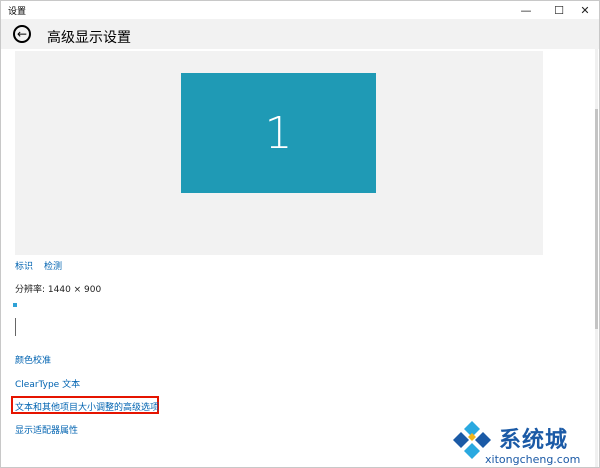 The height and width of the screenshot is (468, 600). I want to click on back-button: ←, so click(22, 34).